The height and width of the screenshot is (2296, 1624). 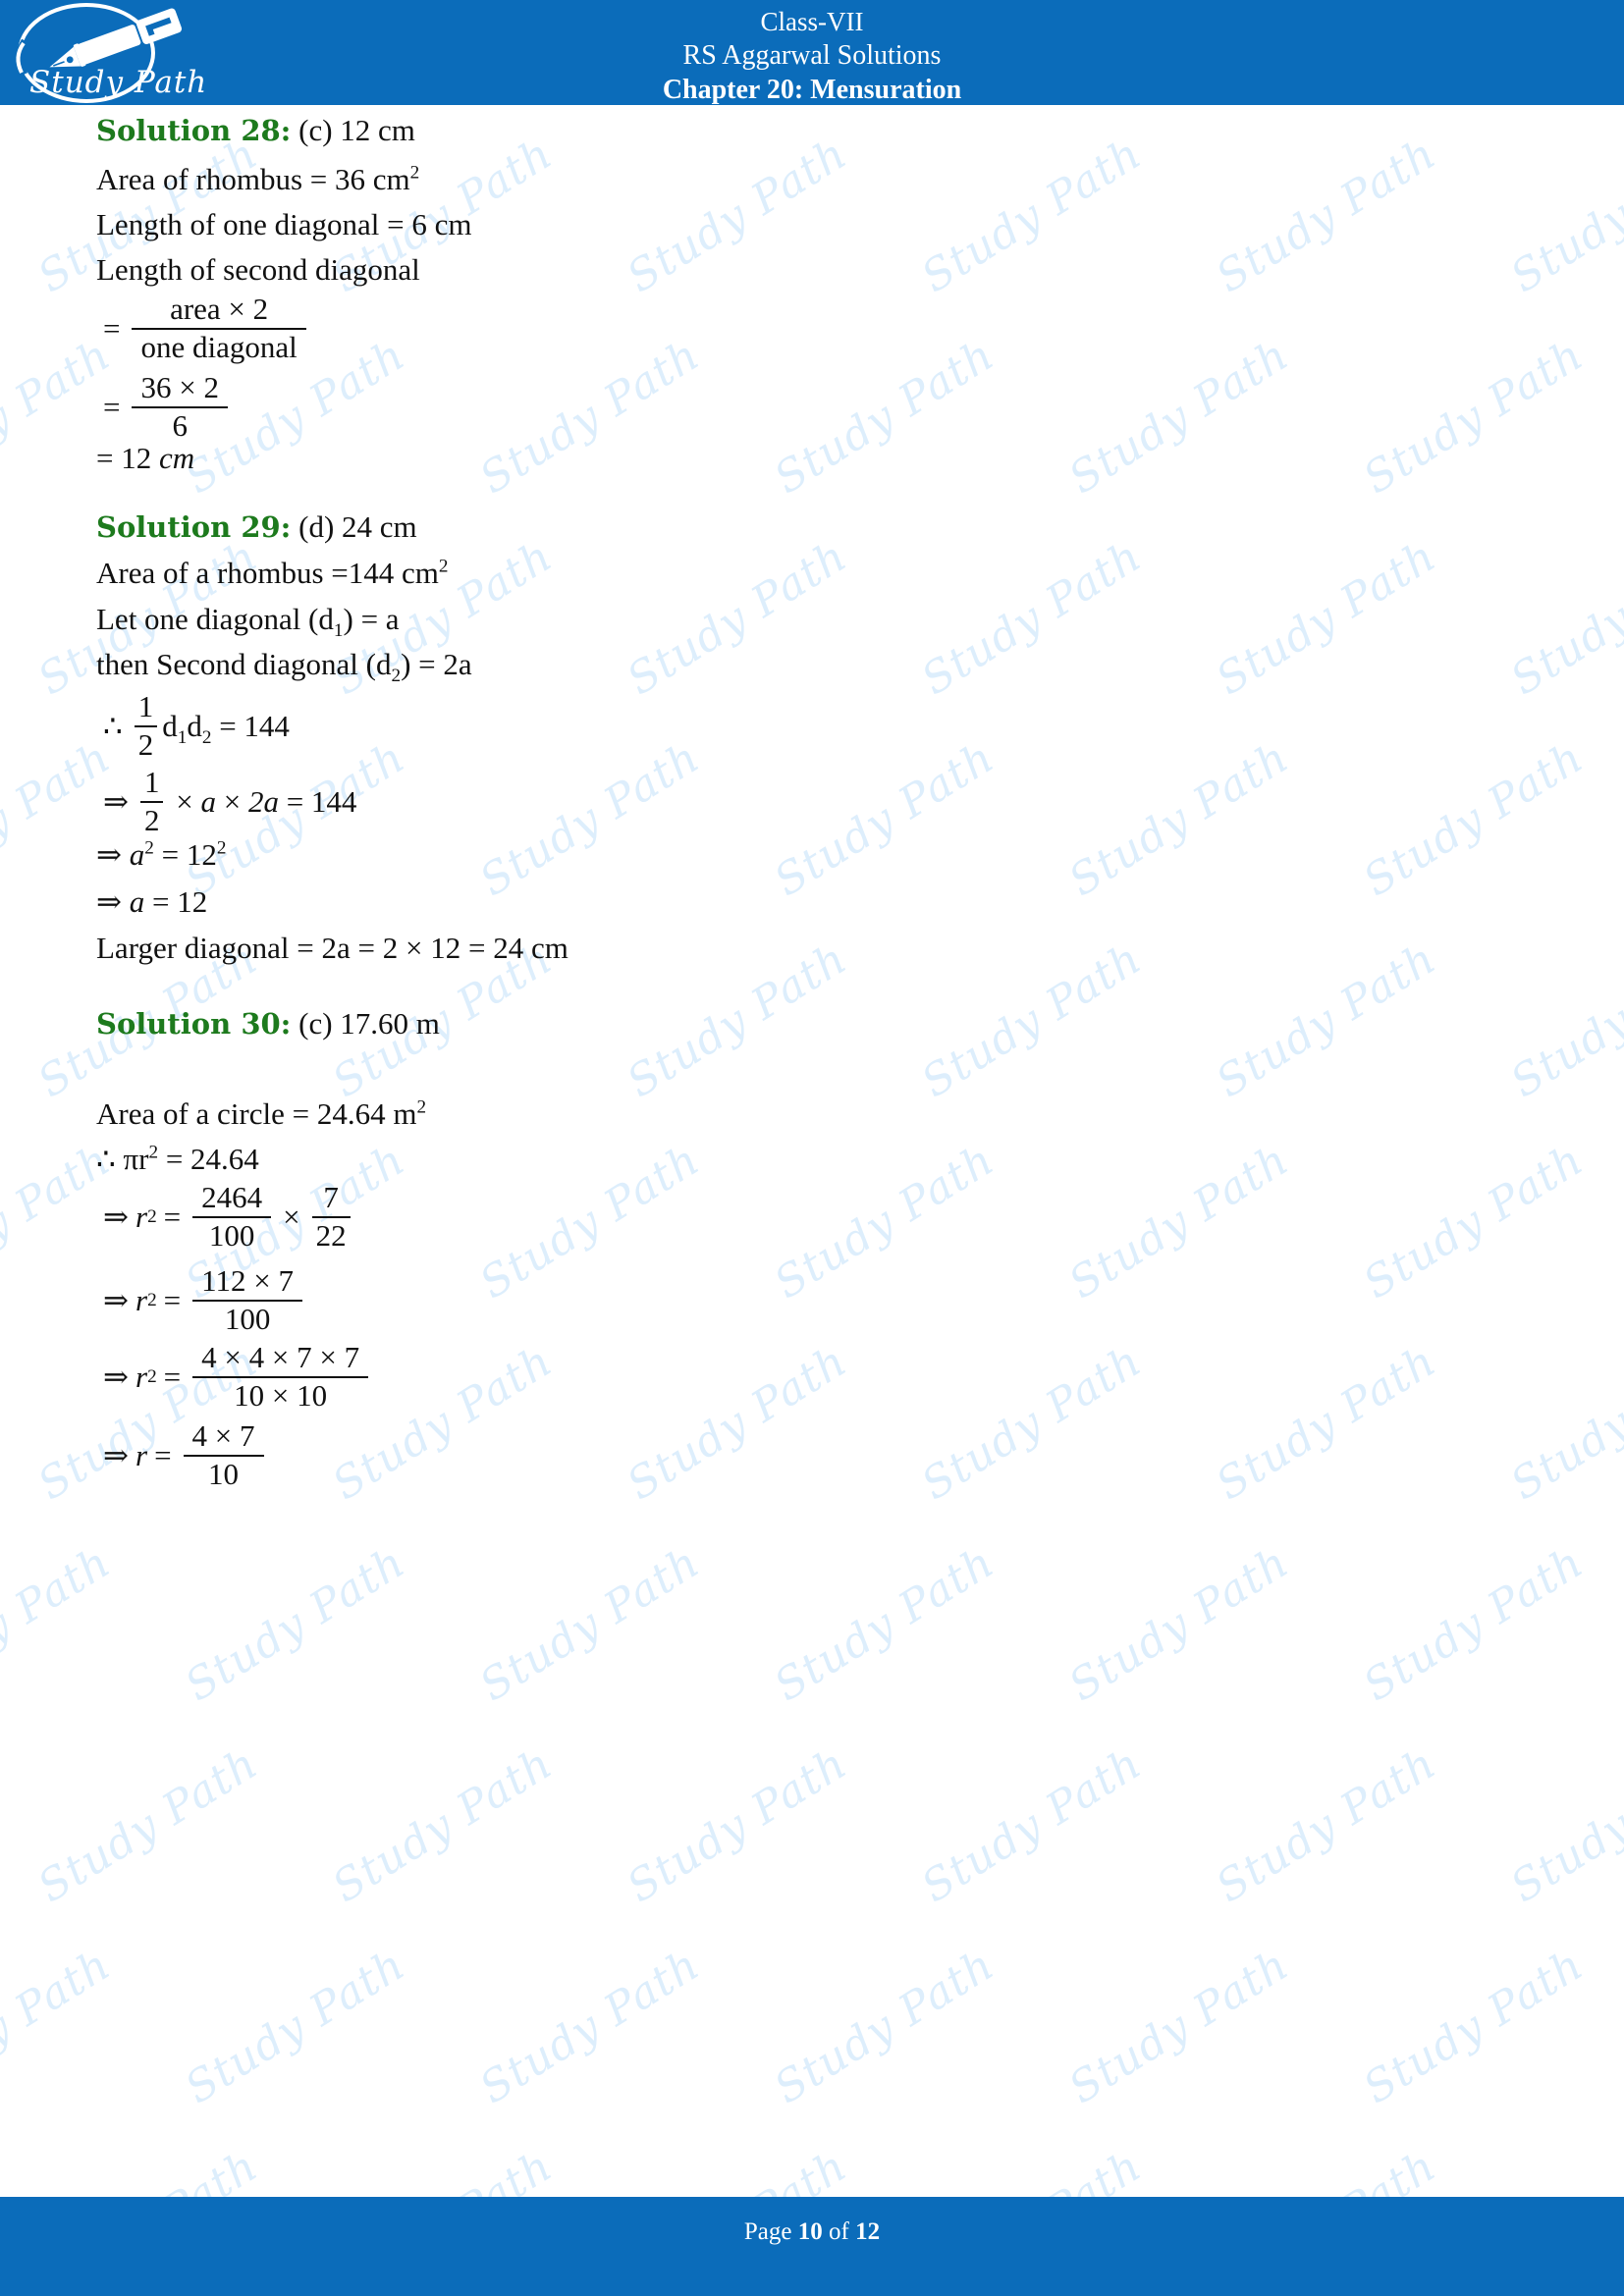 What do you see at coordinates (172, 1376) in the screenshot?
I see `s30-f3-eq: =` at bounding box center [172, 1376].